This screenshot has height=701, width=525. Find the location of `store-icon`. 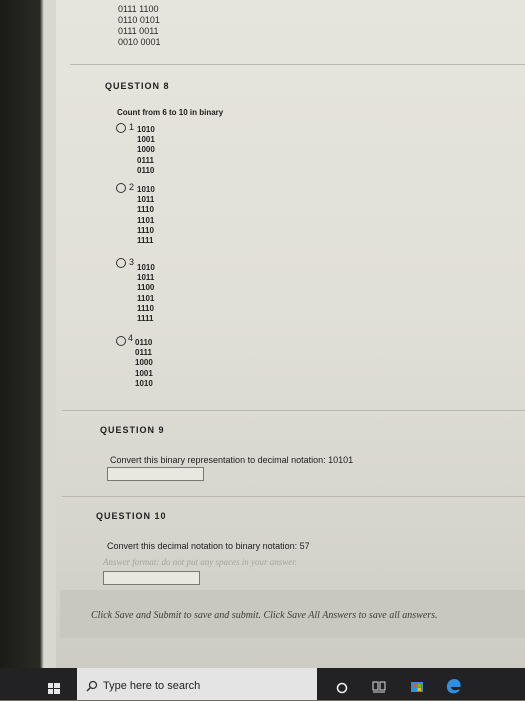

store-icon is located at coordinates (417, 686).